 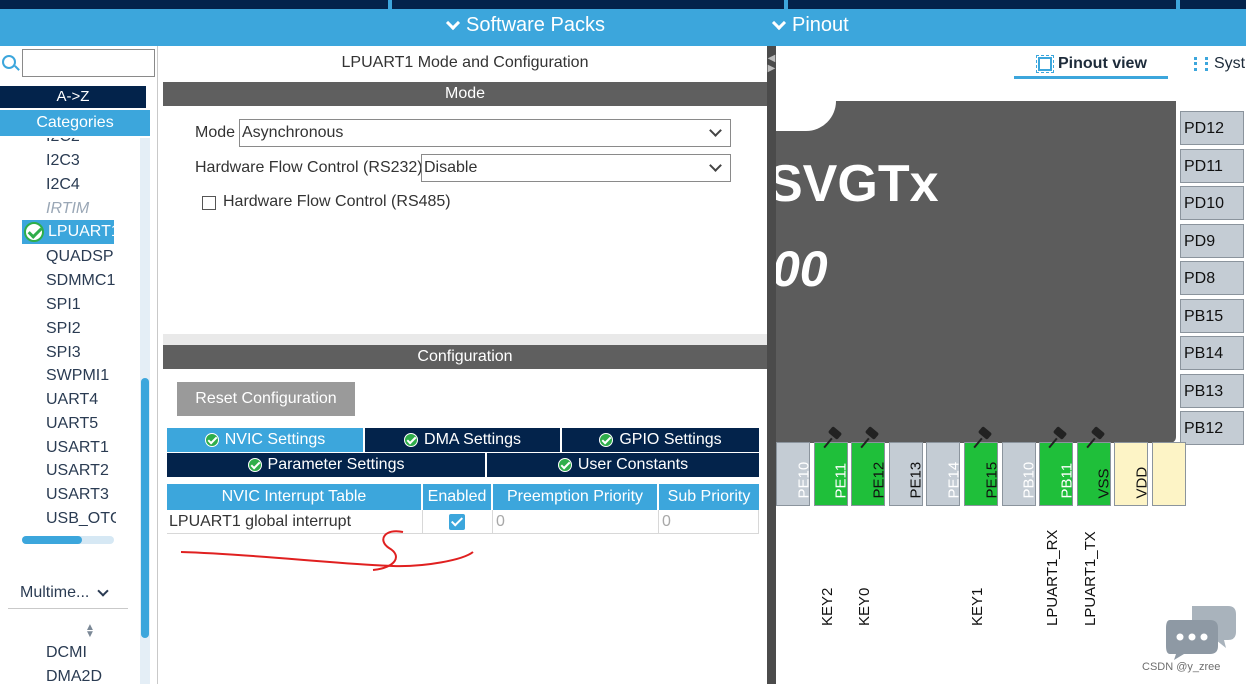 What do you see at coordinates (992, 480) in the screenshot?
I see `pin-label: PE15` at bounding box center [992, 480].